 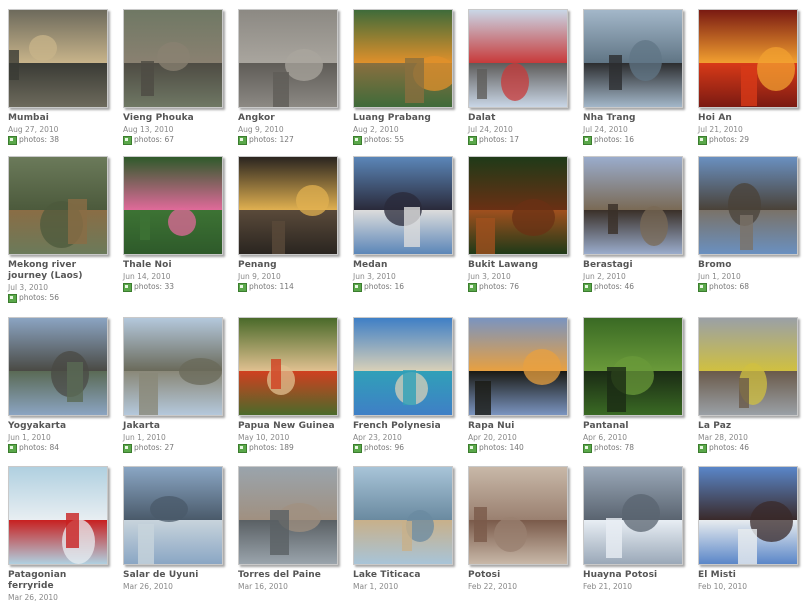 I want to click on album-item: La Paz Mar 28, 2010 photos: 46, so click(x=749, y=385).